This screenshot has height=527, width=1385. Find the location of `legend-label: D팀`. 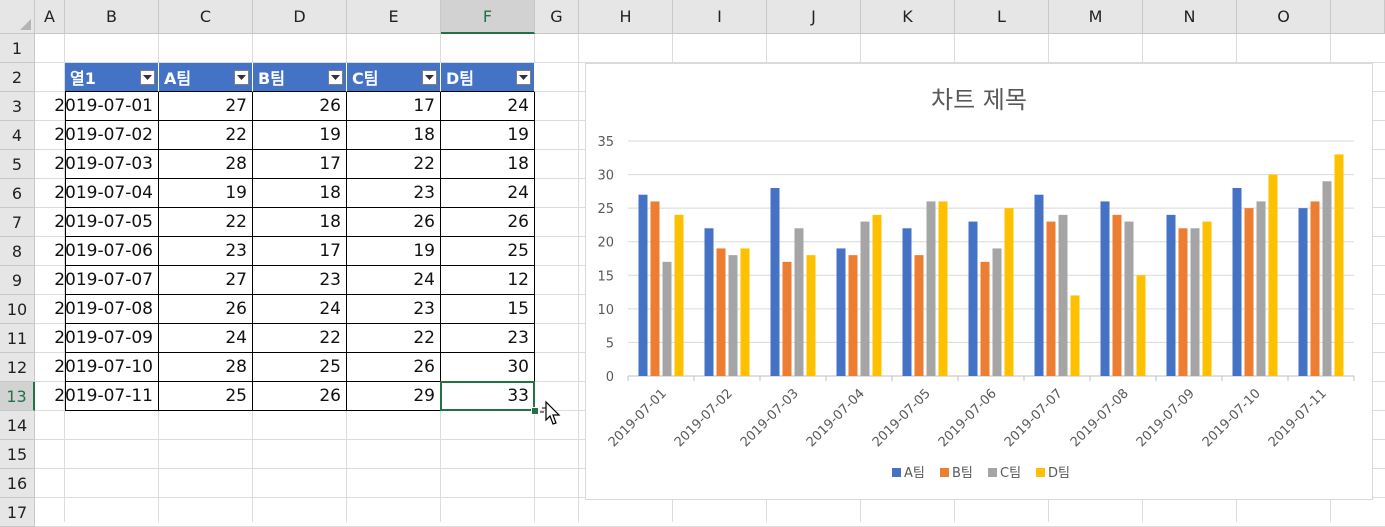

legend-label: D팀 is located at coordinates (1059, 473).